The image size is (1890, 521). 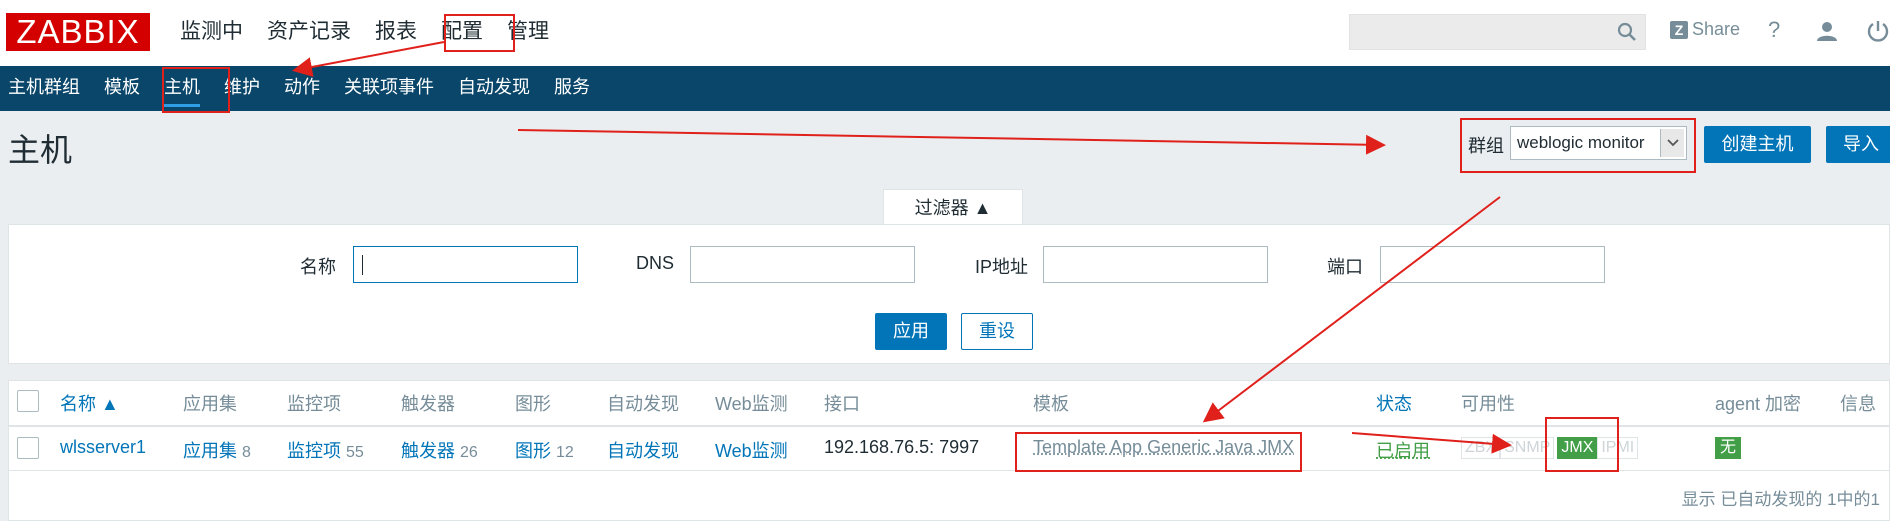 I want to click on filter-ip-input, so click(x=1155, y=264).